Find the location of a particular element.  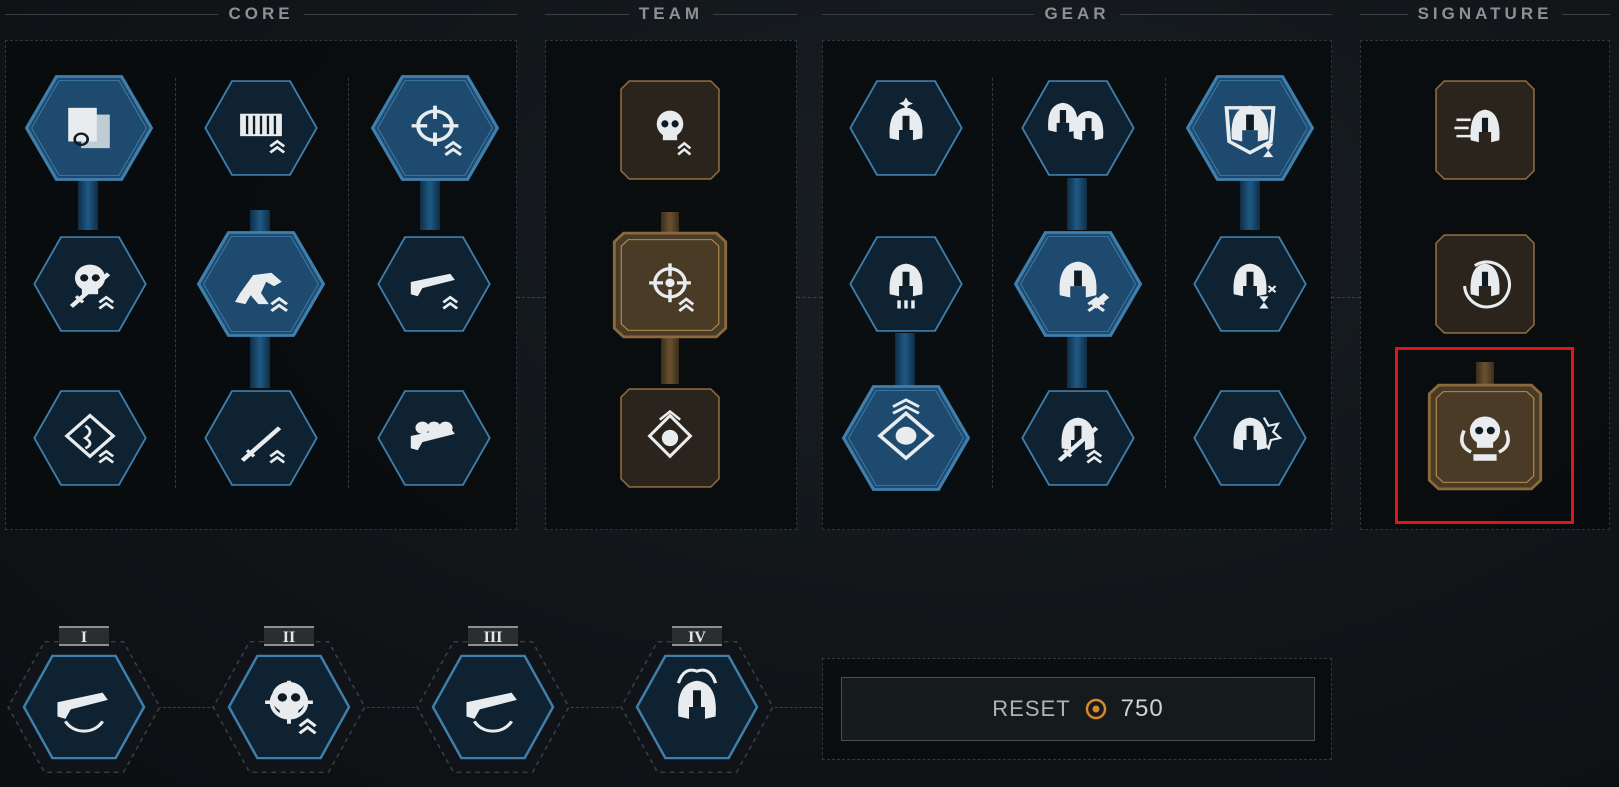

helmet-hourglass-shield-icon is located at coordinates (1250, 128).